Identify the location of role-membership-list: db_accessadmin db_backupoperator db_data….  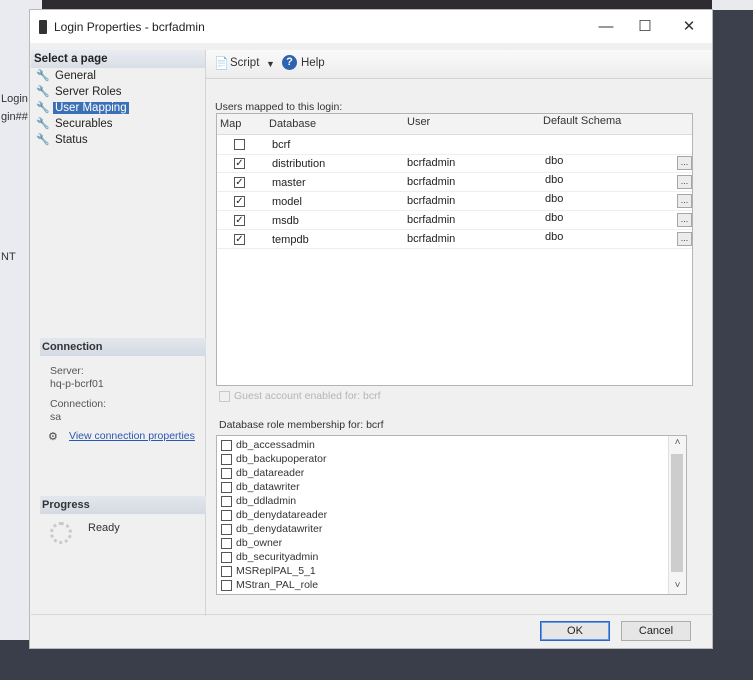
(451, 515).